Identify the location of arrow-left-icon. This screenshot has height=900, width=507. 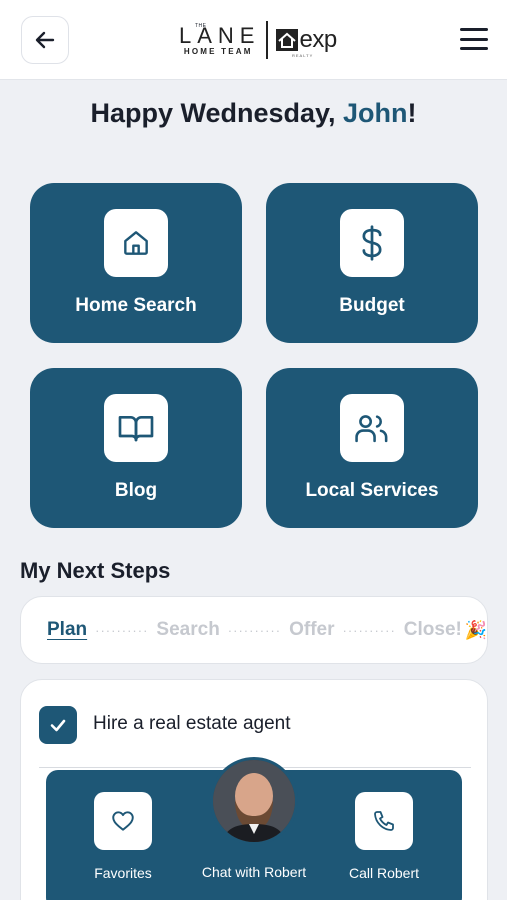
(45, 40).